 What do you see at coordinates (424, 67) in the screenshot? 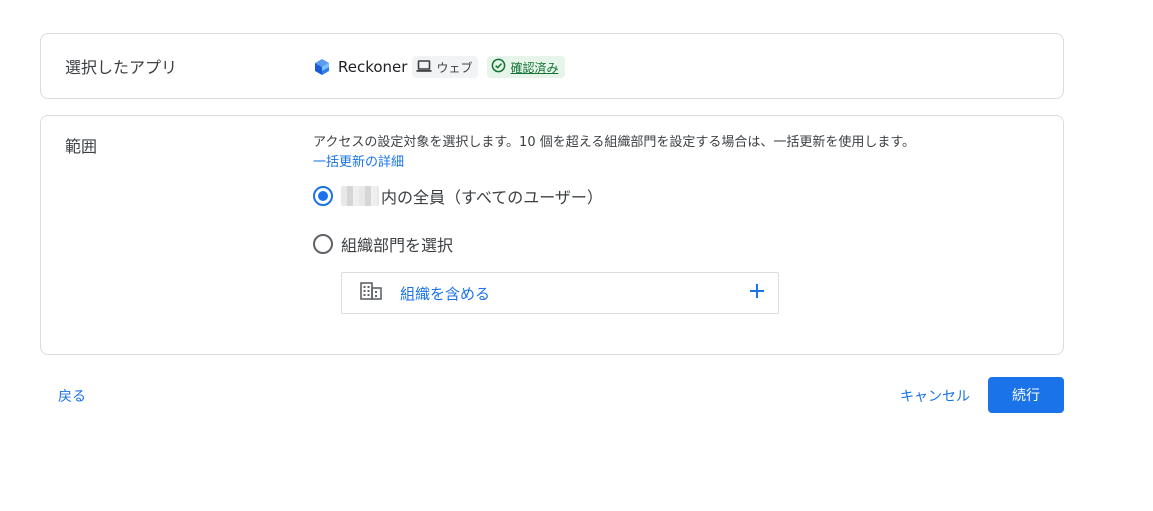
I see `laptop-icon` at bounding box center [424, 67].